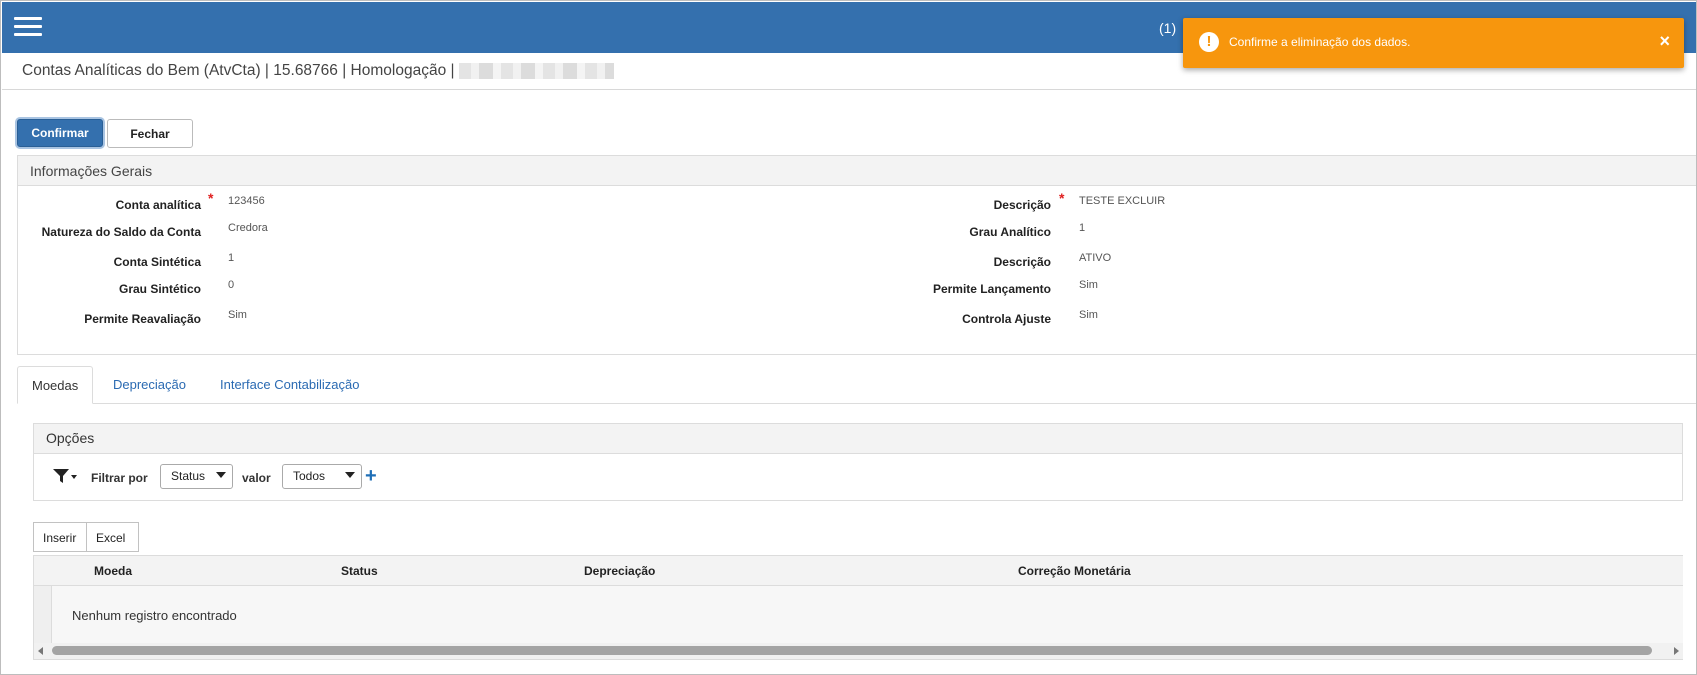 Image resolution: width=1697 pixels, height=675 pixels. Describe the element at coordinates (536, 70) in the screenshot. I see `redacted-environment` at that location.